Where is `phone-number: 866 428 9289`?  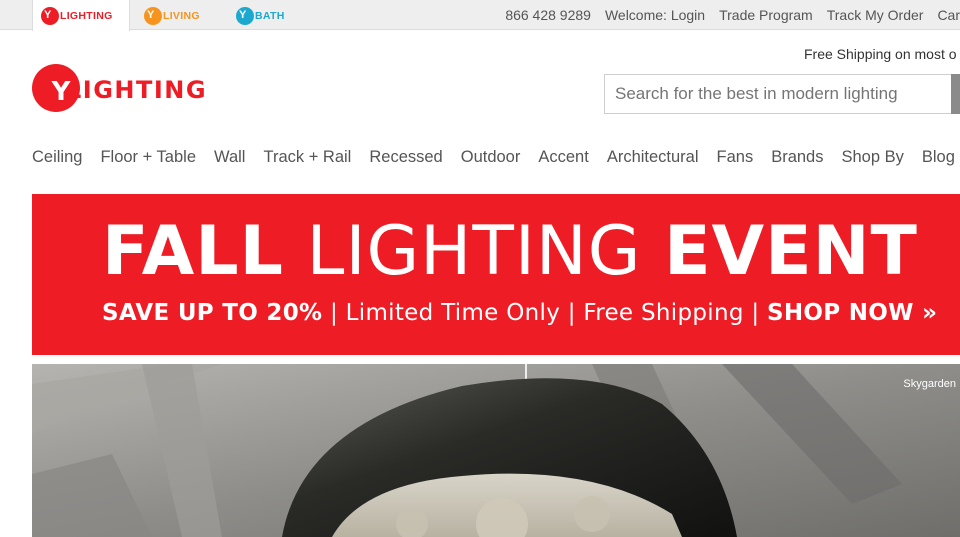 phone-number: 866 428 9289 is located at coordinates (548, 15).